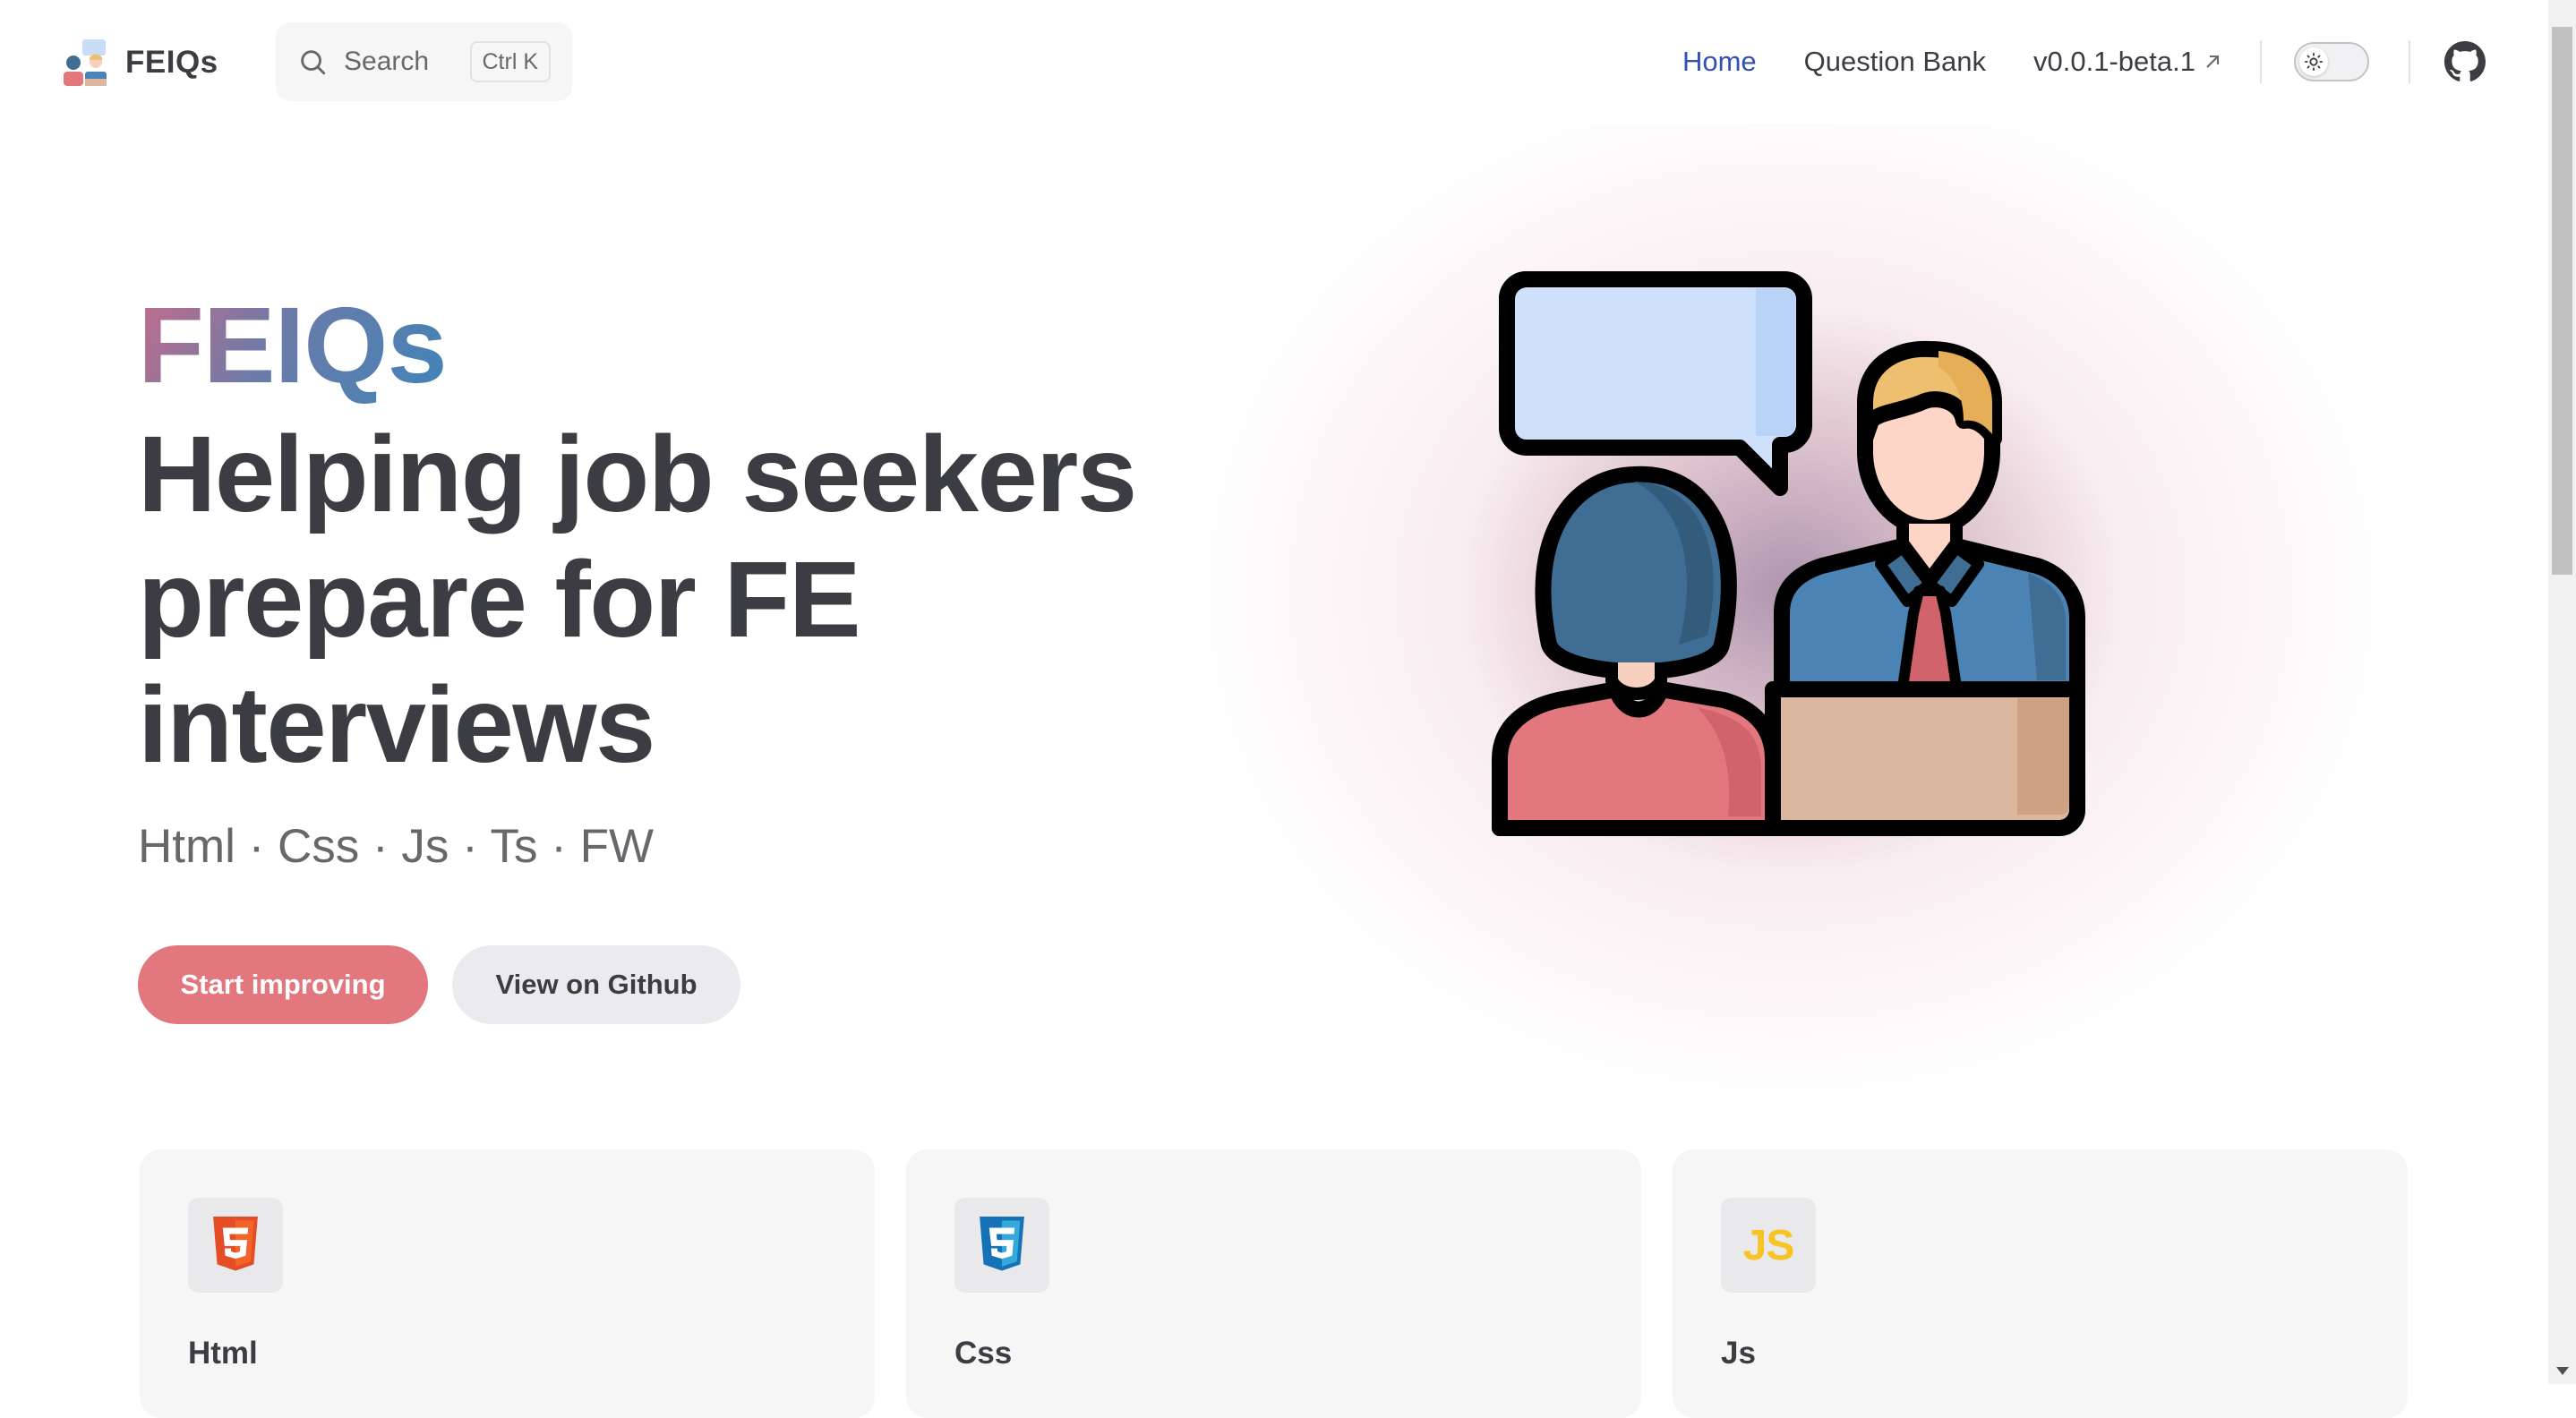 The width and height of the screenshot is (2576, 1418). I want to click on theme-toggle-knob, so click(2313, 61).